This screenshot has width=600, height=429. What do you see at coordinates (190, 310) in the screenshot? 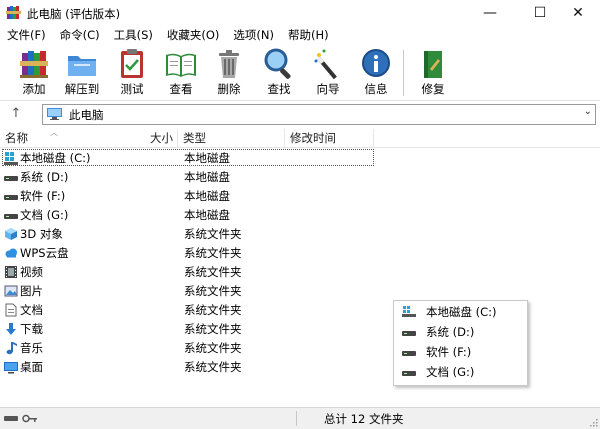
I see `list-item: 文档 系统文件夹` at bounding box center [190, 310].